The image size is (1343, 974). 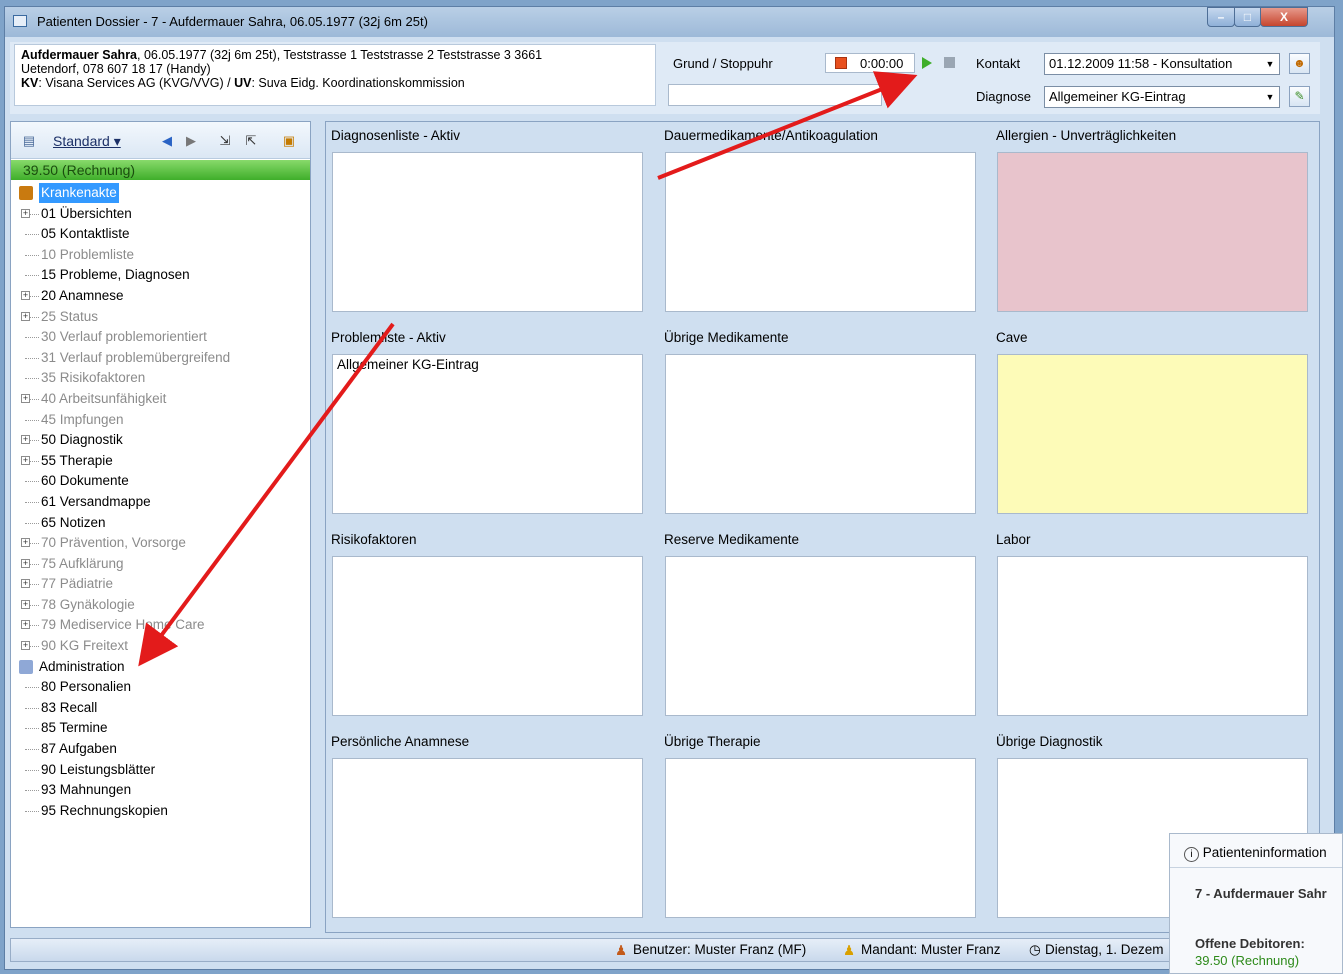 What do you see at coordinates (113, 543) in the screenshot?
I see `tree-item-label: 70 Prävention, Vorsorge` at bounding box center [113, 543].